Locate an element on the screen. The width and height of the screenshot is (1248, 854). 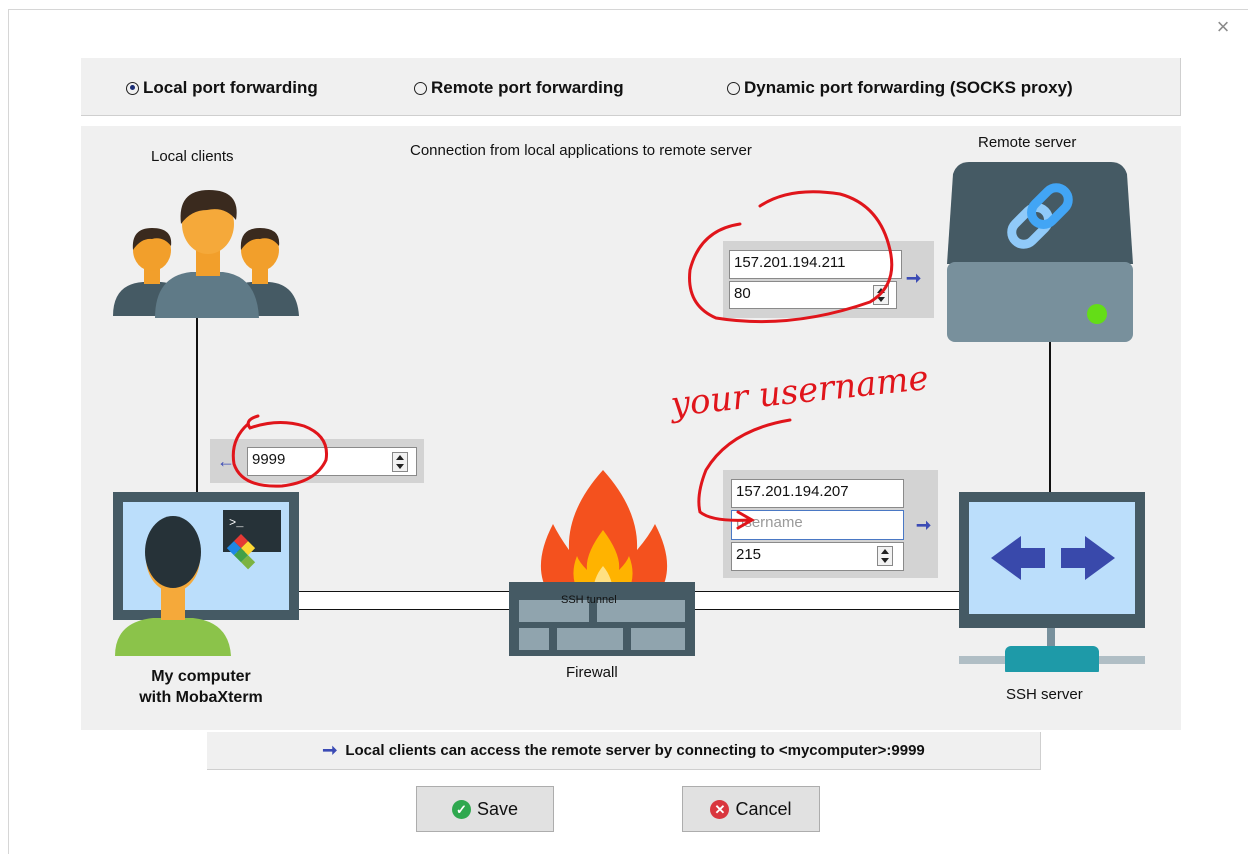
my-computer-label-line2: with MobaXterm is located at coordinates (201, 697).